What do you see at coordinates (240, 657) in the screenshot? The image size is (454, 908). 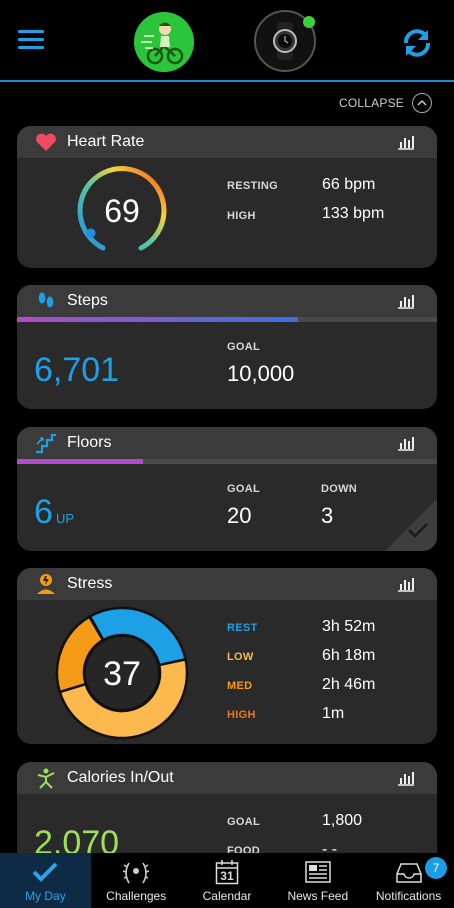 I see `low-label: LOW` at bounding box center [240, 657].